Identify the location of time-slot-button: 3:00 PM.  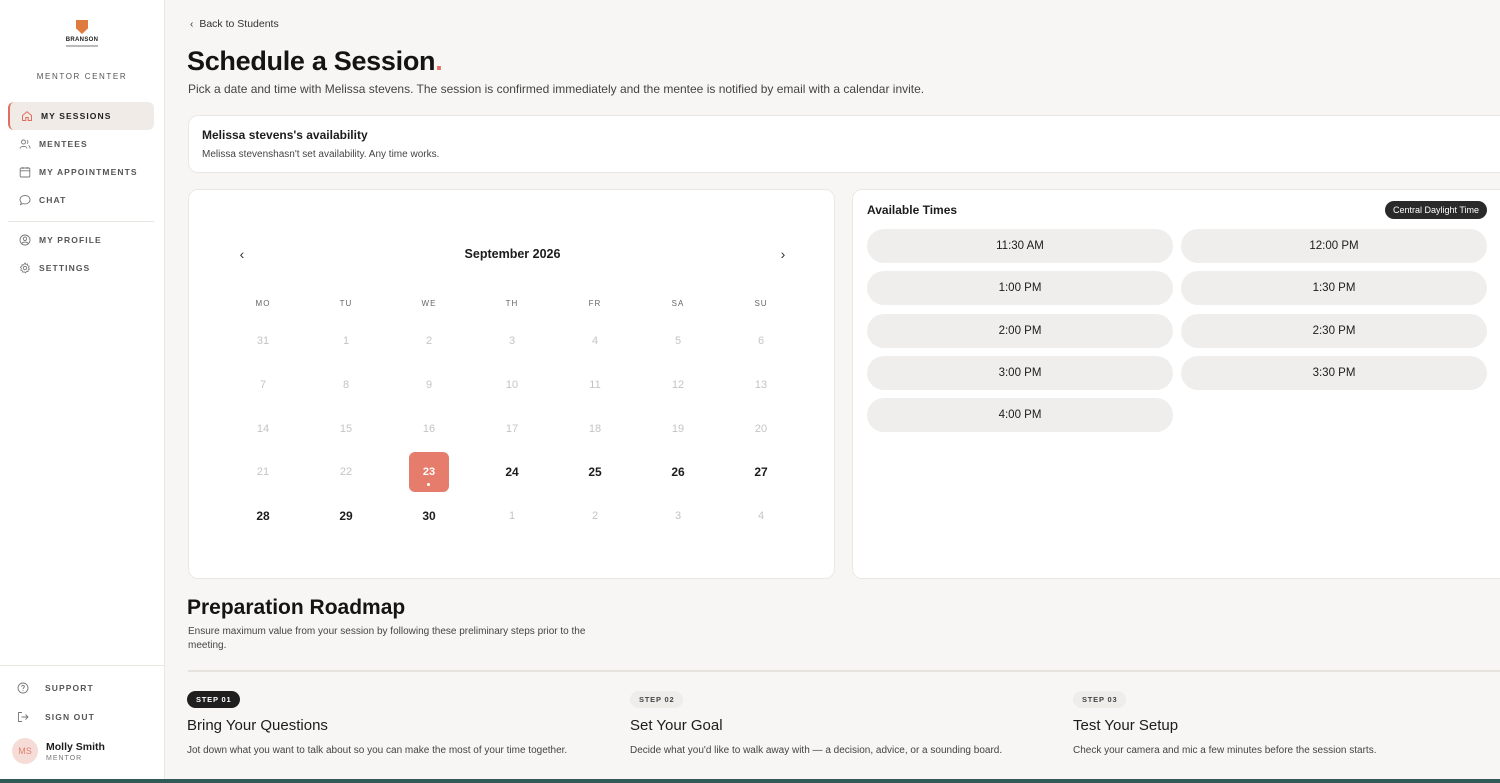
(1020, 372).